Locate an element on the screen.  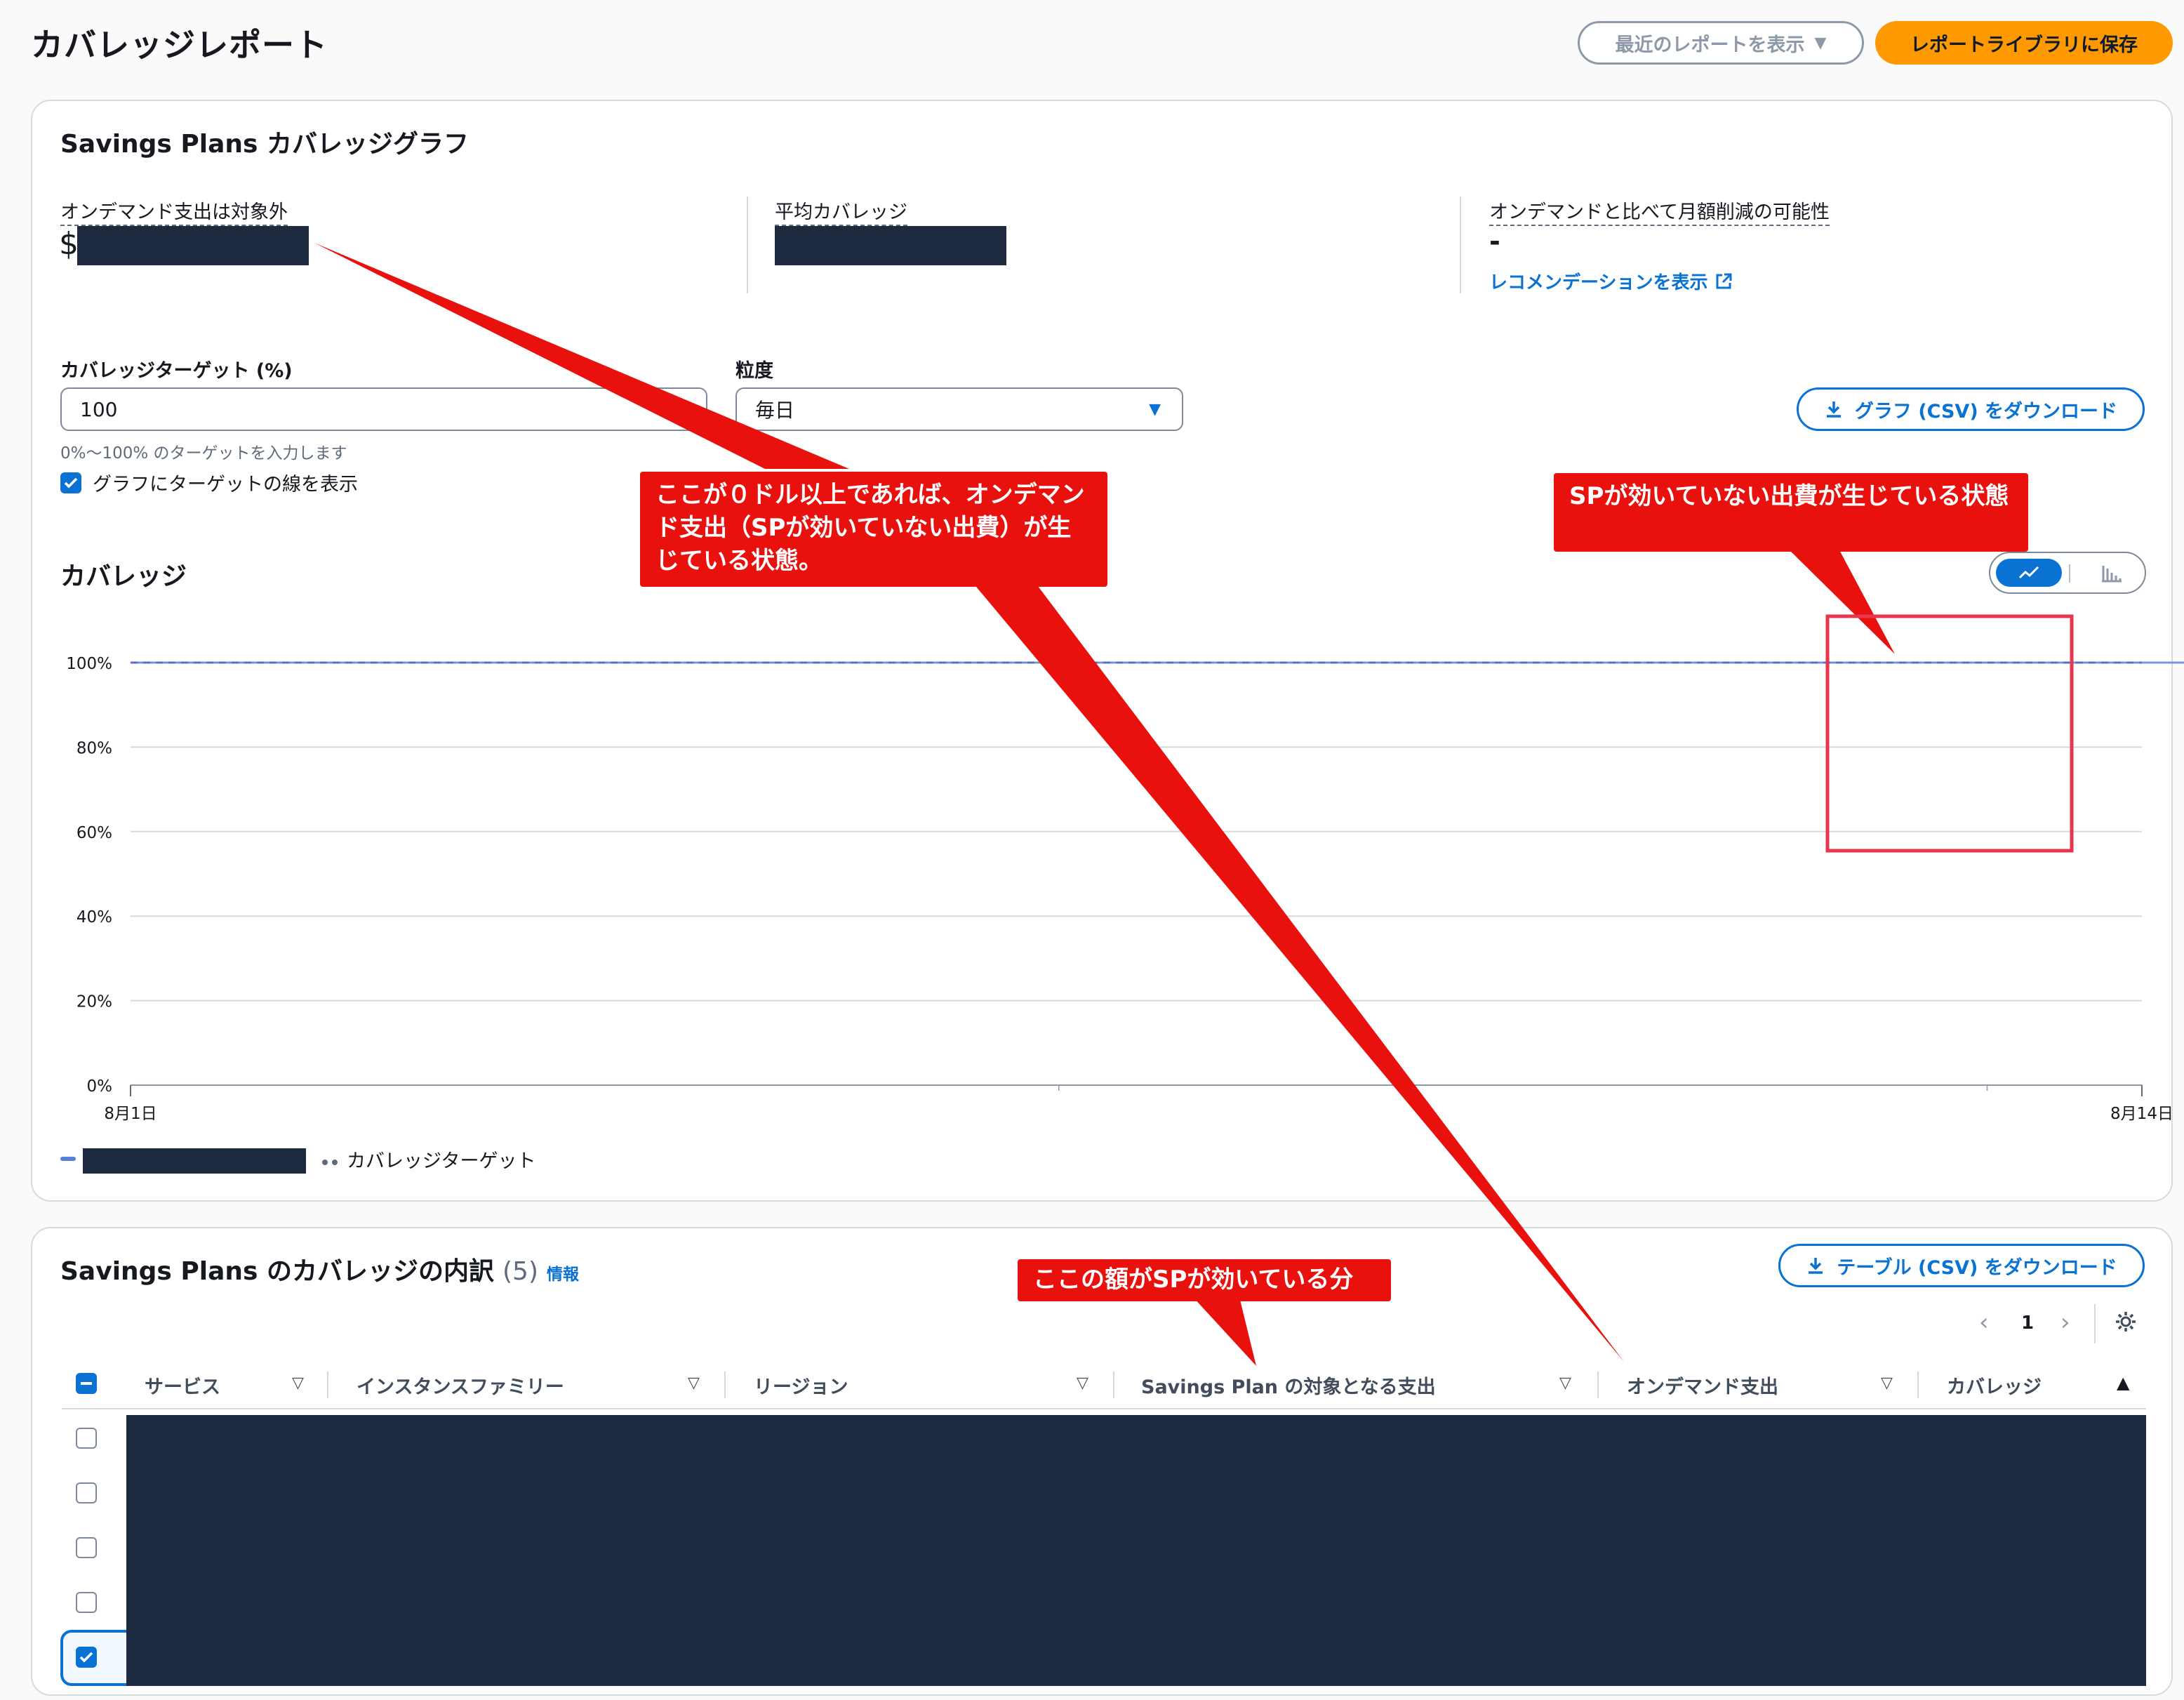
column-instance-family: インスタンスファミリー is located at coordinates (461, 1385).